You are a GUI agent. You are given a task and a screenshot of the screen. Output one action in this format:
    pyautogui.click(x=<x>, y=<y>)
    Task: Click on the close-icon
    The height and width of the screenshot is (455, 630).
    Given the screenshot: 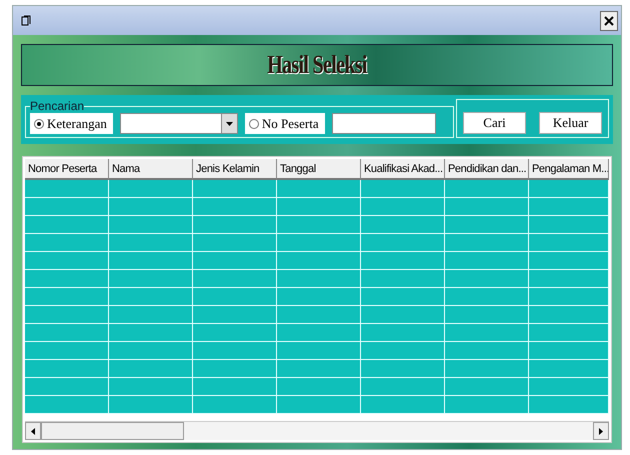 What is the action you would take?
    pyautogui.click(x=609, y=21)
    